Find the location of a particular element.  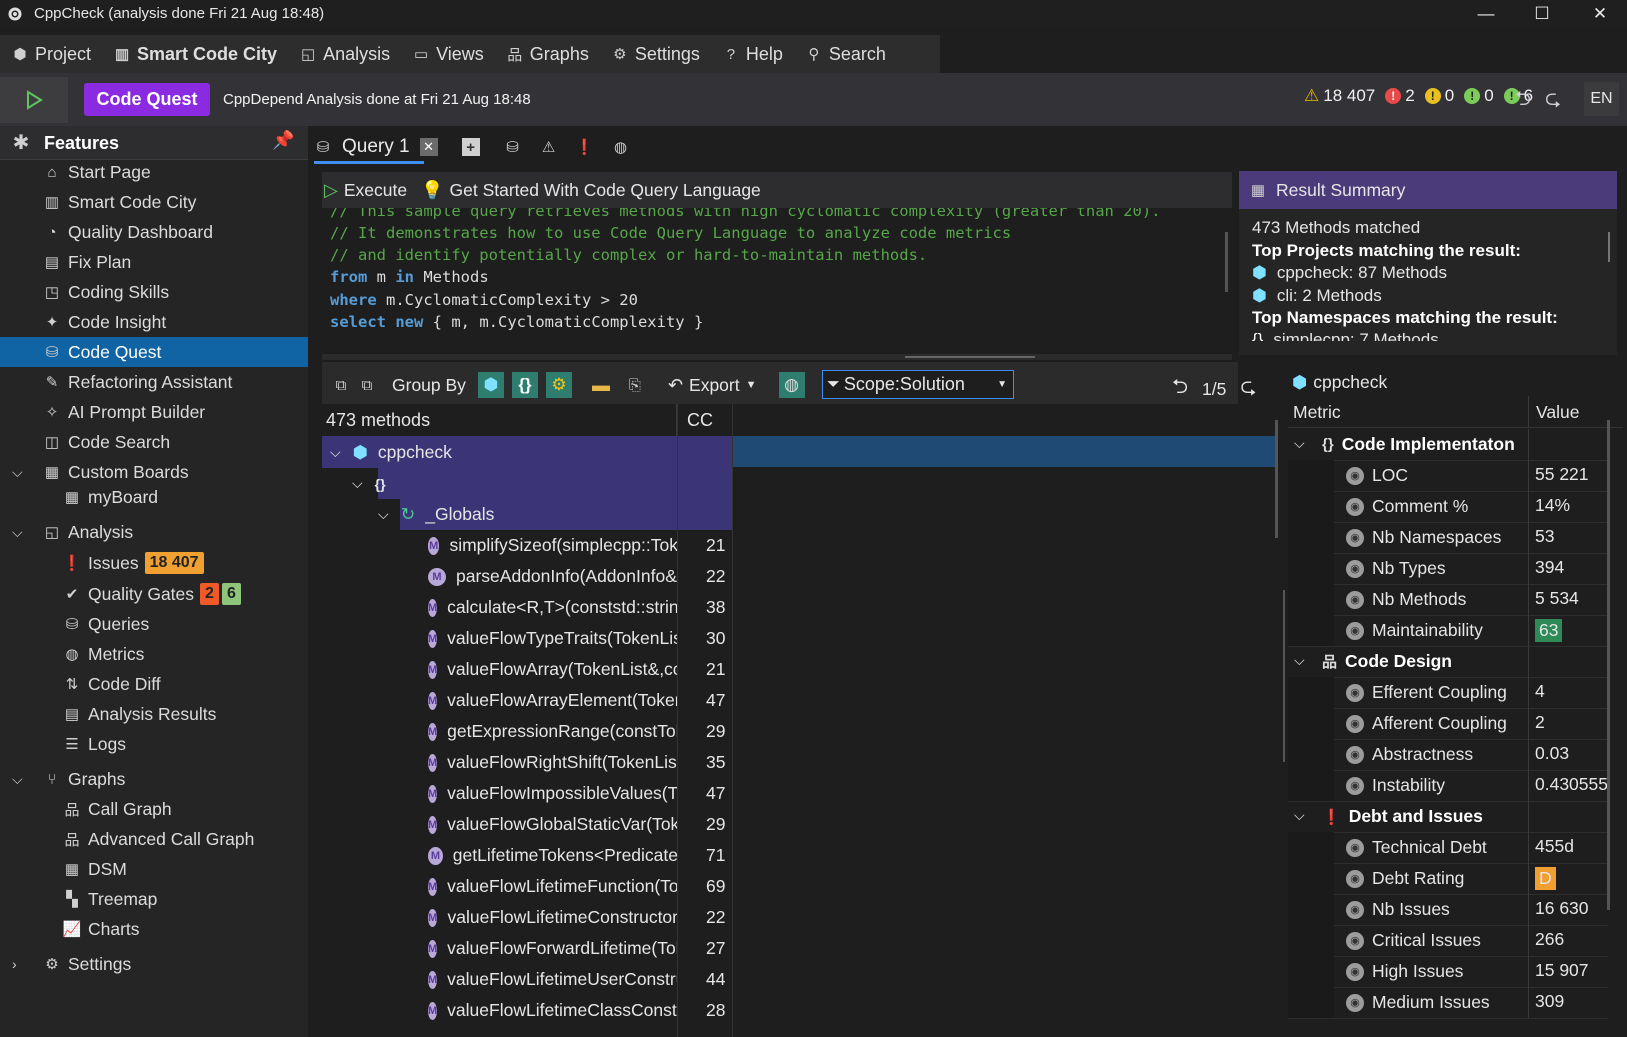

sidebar-item-dsm: ▦ DSM is located at coordinates (154, 869).